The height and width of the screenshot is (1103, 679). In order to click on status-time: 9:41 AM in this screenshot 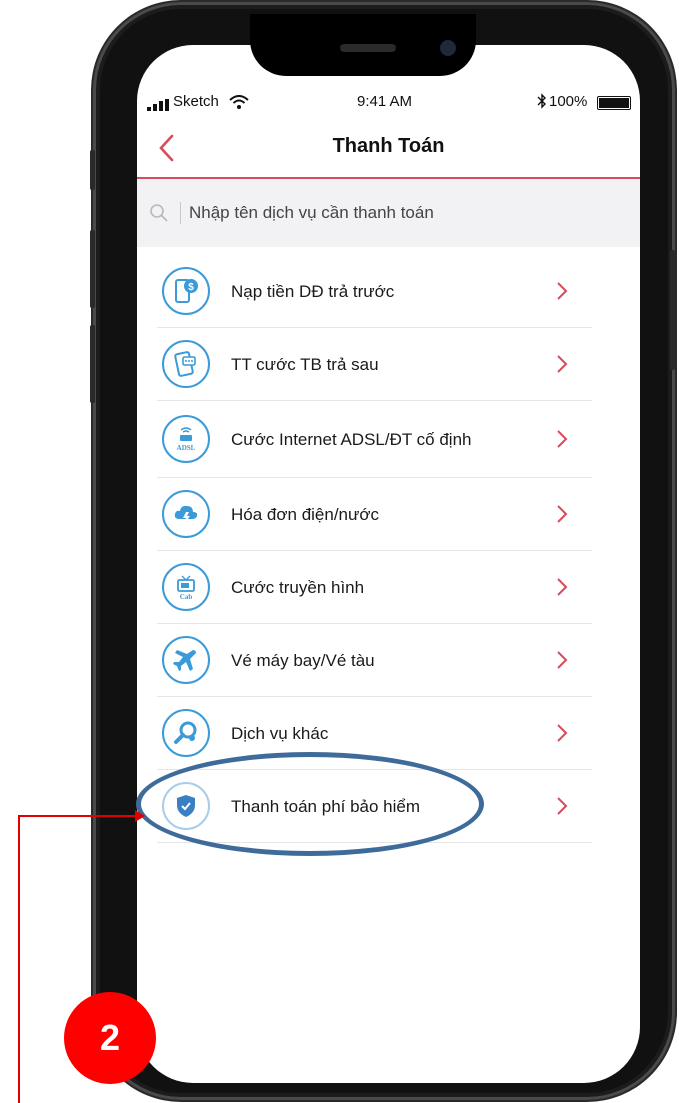, I will do `click(385, 101)`.